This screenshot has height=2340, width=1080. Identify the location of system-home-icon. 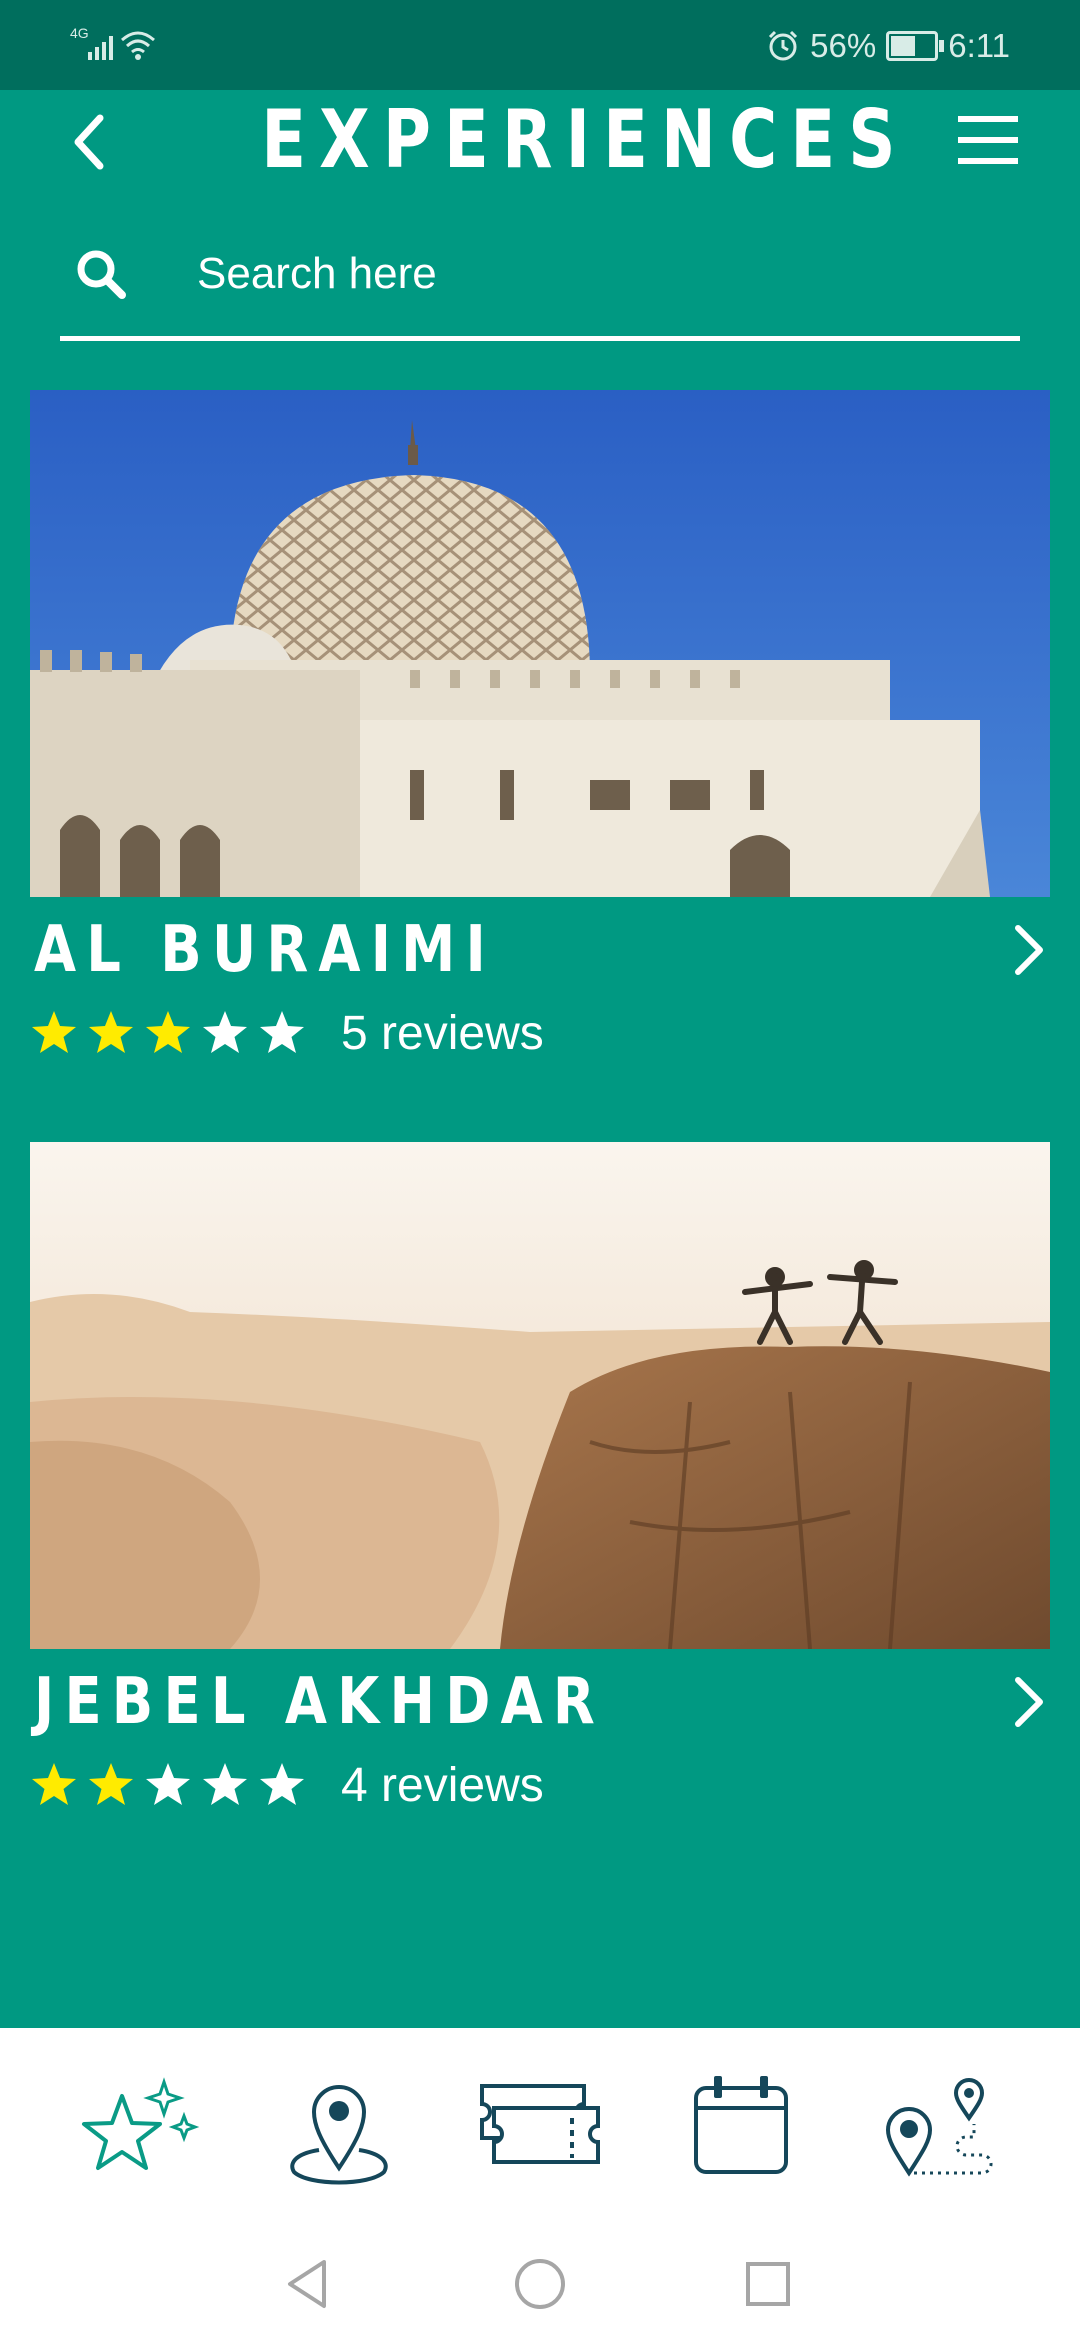
(540, 2284).